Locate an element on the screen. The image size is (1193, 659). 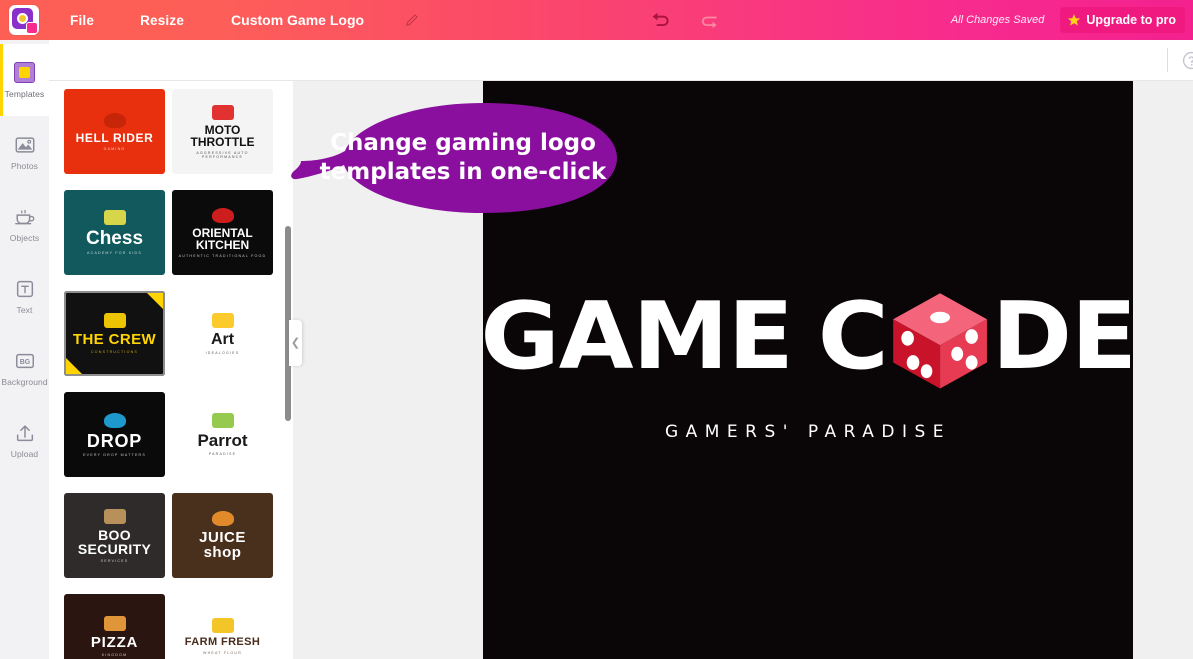
undo-arrow-icon is located at coordinates (660, 20).